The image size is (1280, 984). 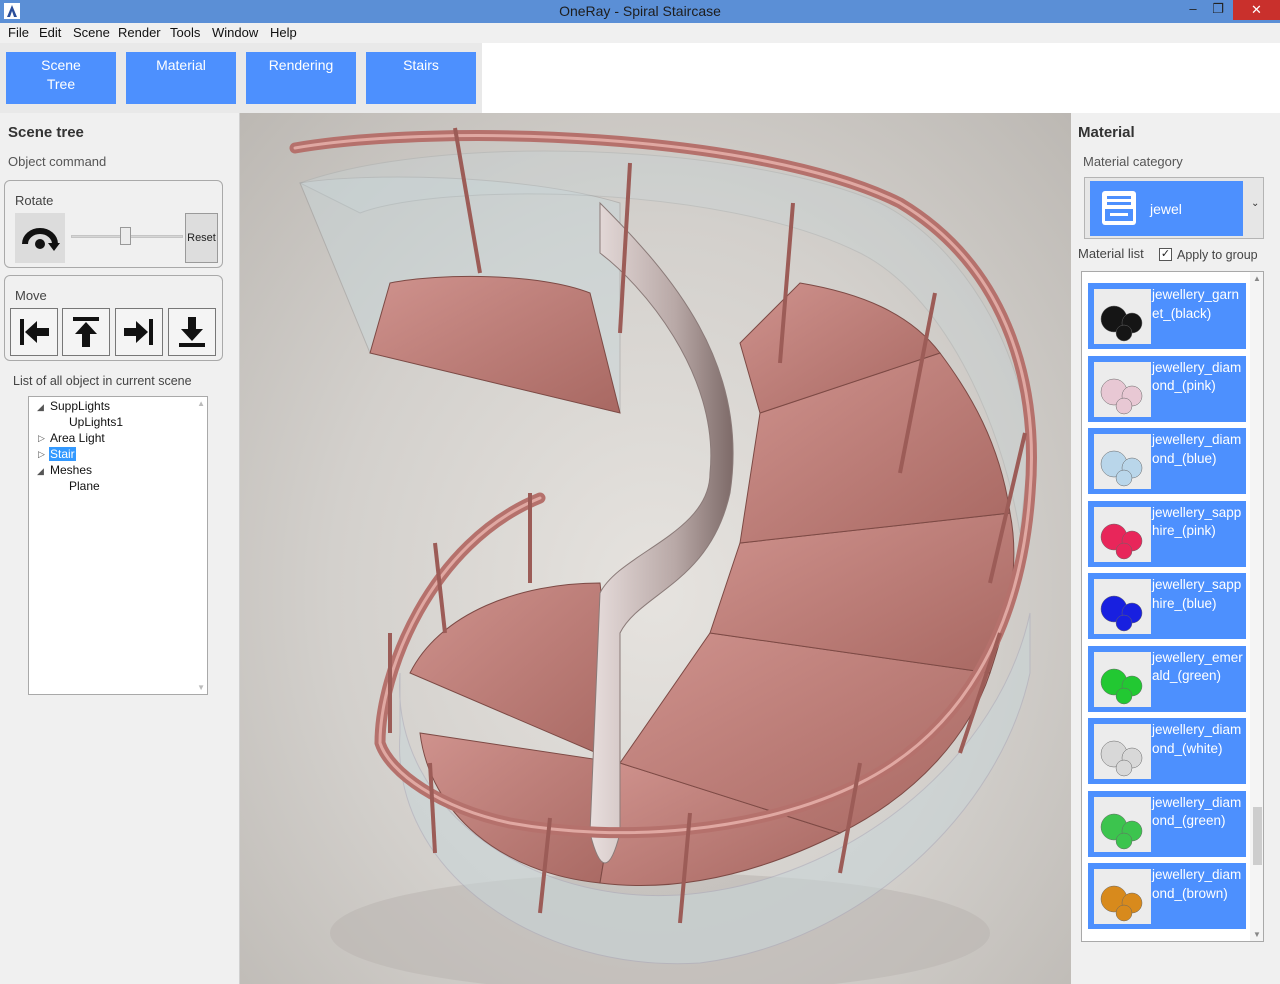 What do you see at coordinates (1197, 739) in the screenshot?
I see `material-item-label: jewellery_diamond_(white)` at bounding box center [1197, 739].